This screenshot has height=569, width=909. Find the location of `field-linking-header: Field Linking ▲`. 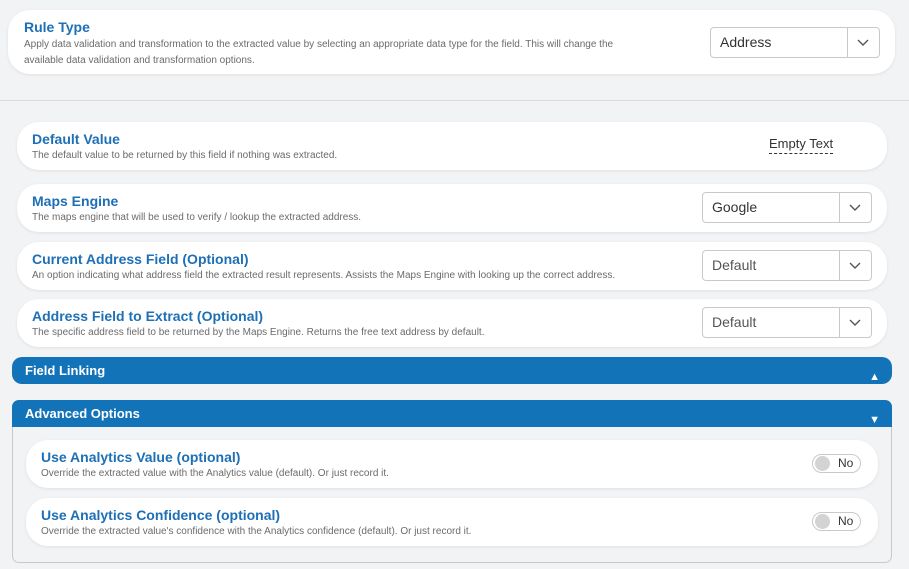

field-linking-header: Field Linking ▲ is located at coordinates (452, 370).